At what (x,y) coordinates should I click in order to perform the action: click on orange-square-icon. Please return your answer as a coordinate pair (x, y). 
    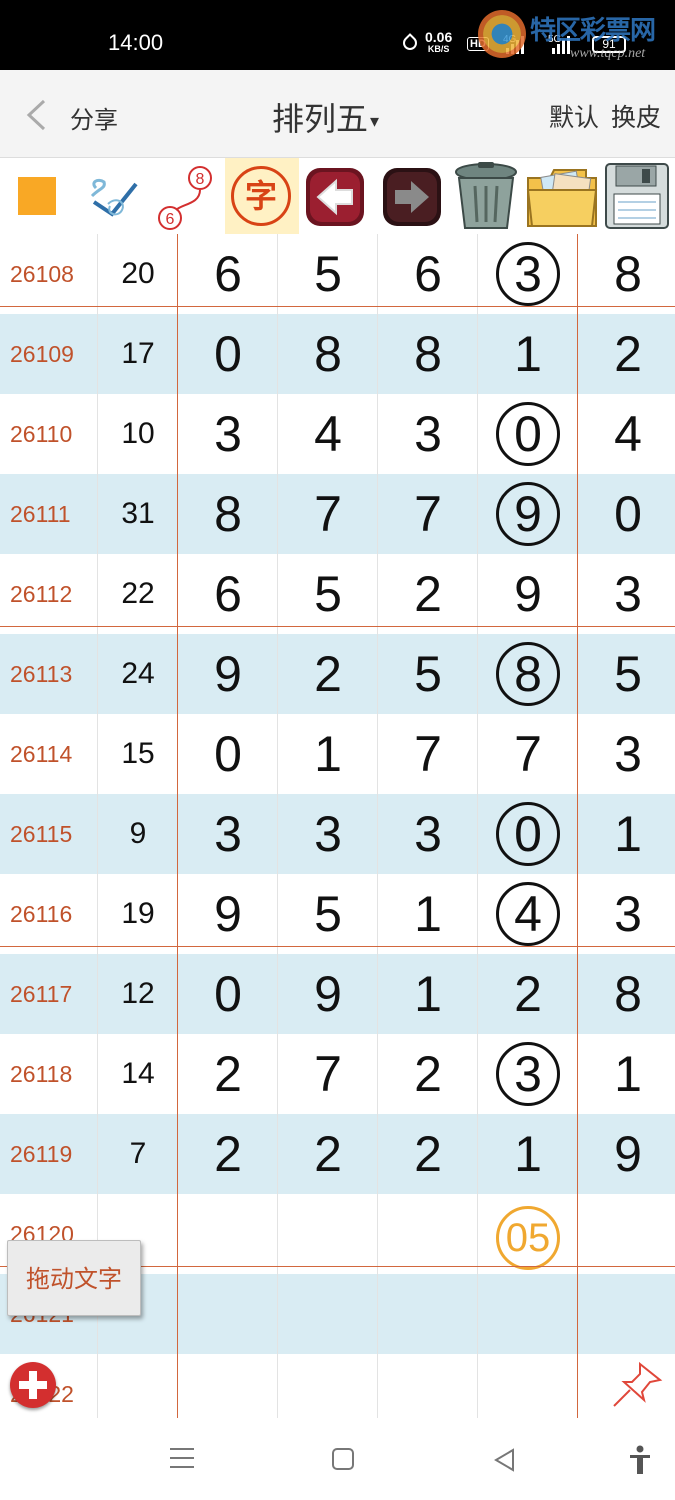
    Looking at the image, I should click on (37, 196).